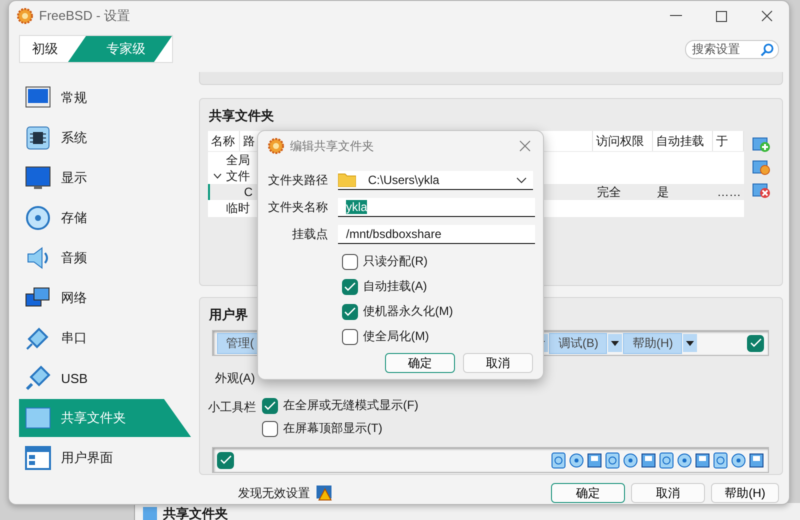 The width and height of the screenshot is (800, 520). What do you see at coordinates (298, 207) in the screenshot?
I see `field-label: 文件夹名称` at bounding box center [298, 207].